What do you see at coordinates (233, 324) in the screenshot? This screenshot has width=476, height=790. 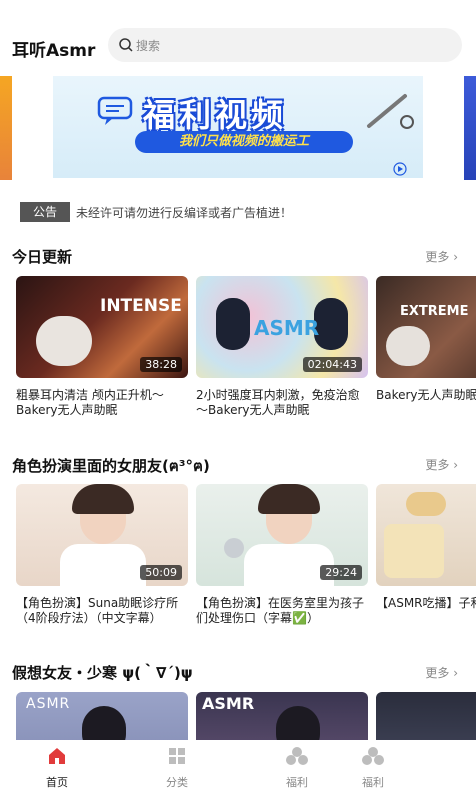 I see `ear-model-left` at bounding box center [233, 324].